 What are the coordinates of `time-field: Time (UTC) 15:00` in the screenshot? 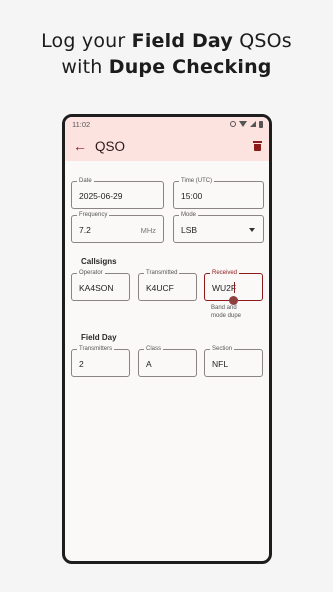 It's located at (218, 193).